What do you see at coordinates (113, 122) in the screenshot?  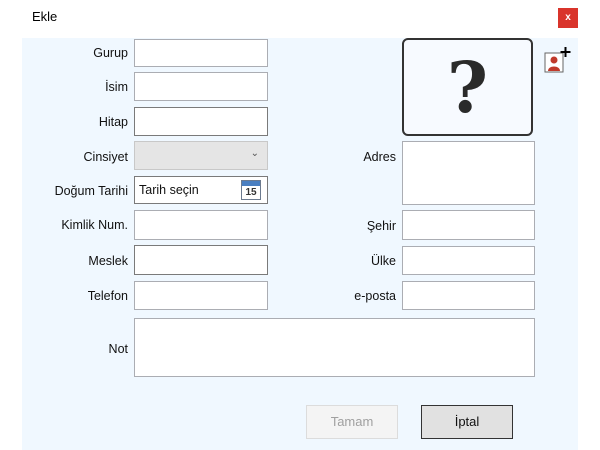 I see `label-title: Hitap` at bounding box center [113, 122].